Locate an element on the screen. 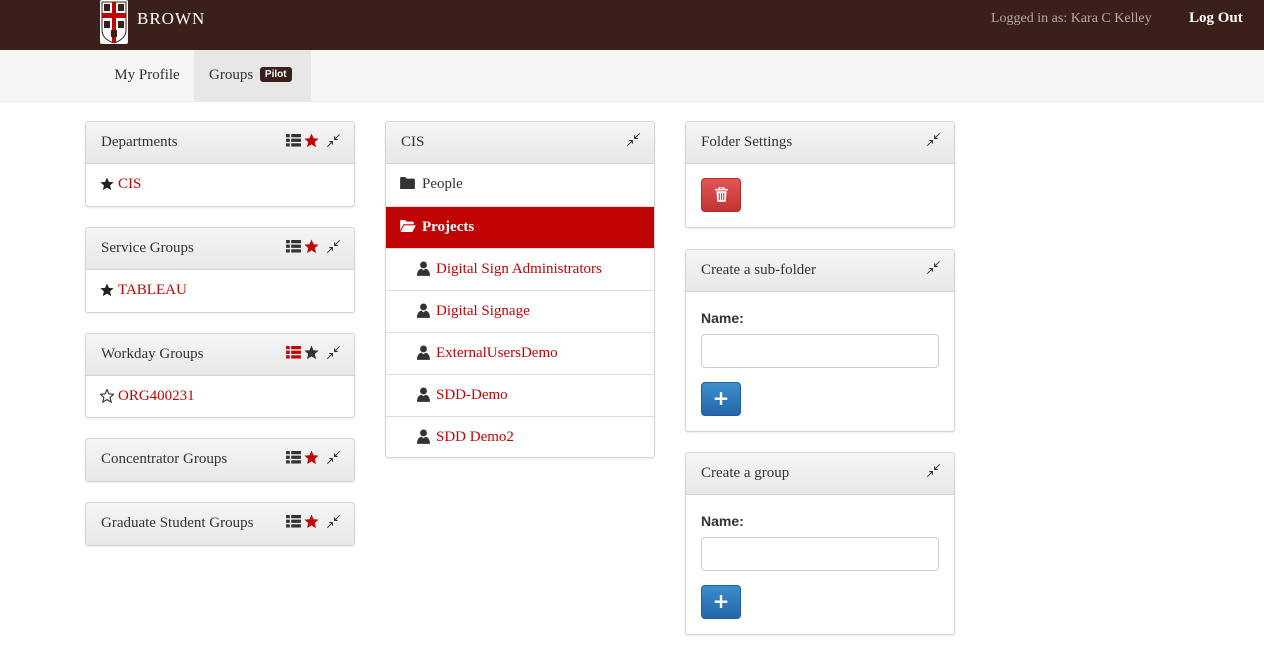  panel-title: Folder Settings is located at coordinates (747, 142).